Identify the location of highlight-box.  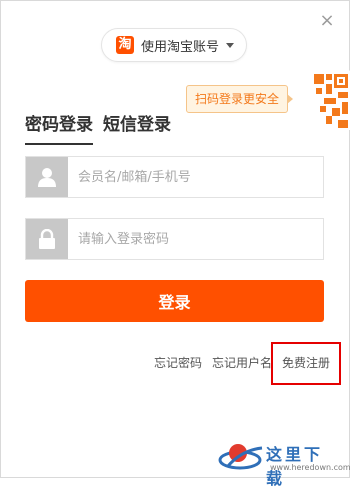
(306, 363).